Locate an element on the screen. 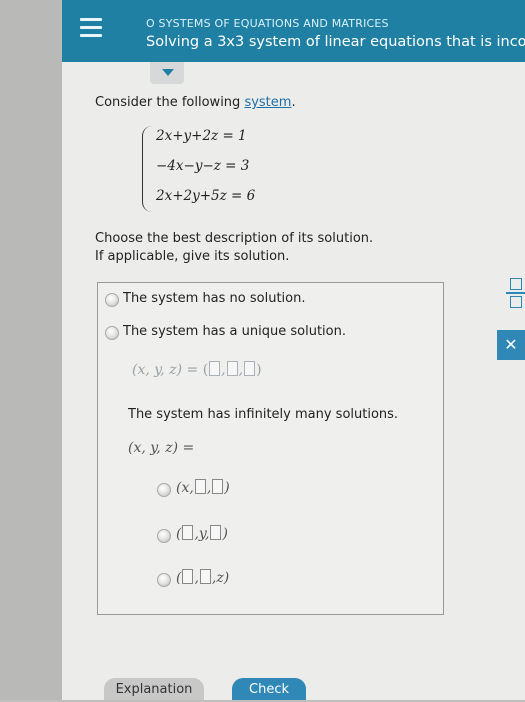 The height and width of the screenshot is (702, 525). infinite-lhs: (x, y, z) = is located at coordinates (161, 448).